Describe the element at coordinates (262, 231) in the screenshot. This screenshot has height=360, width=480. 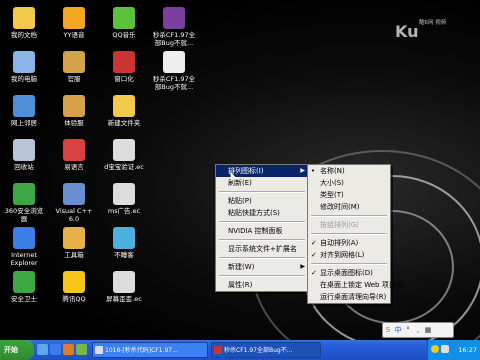
I see `context-menu-item: NVIDIA 控制面板` at that location.